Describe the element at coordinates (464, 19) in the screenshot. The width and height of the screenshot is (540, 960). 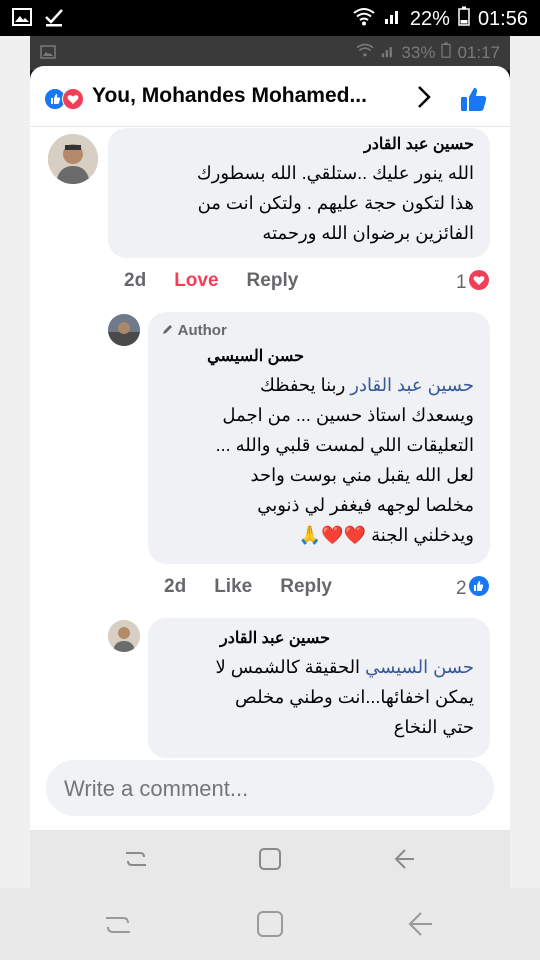
I see `battery-icon` at that location.